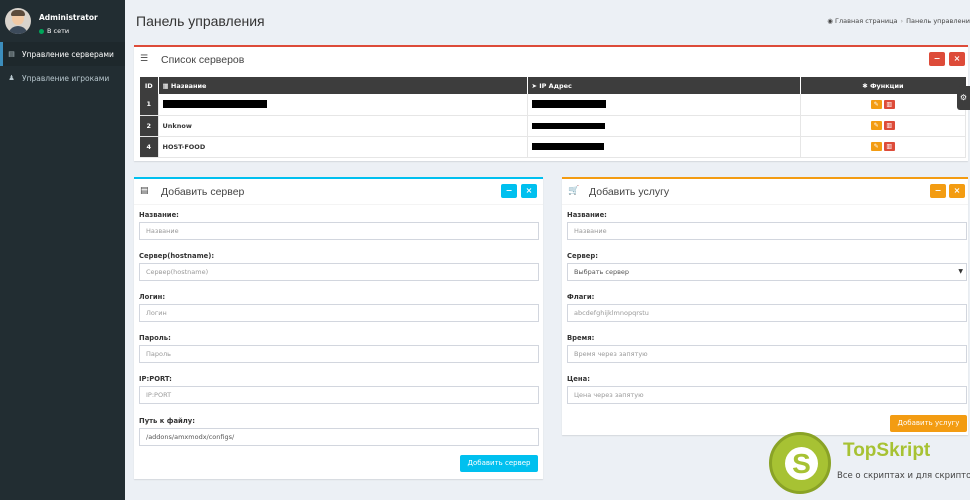  What do you see at coordinates (149, 126) in the screenshot?
I see `row-id: 2` at bounding box center [149, 126].